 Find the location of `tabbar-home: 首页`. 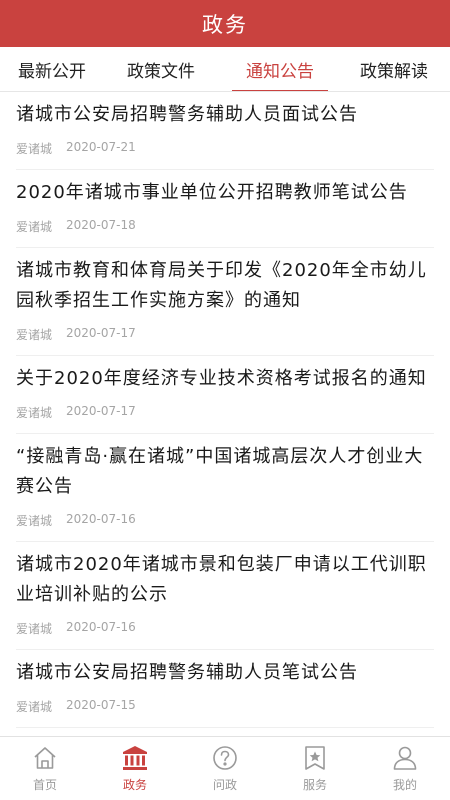

tabbar-home: 首页 is located at coordinates (45, 768).